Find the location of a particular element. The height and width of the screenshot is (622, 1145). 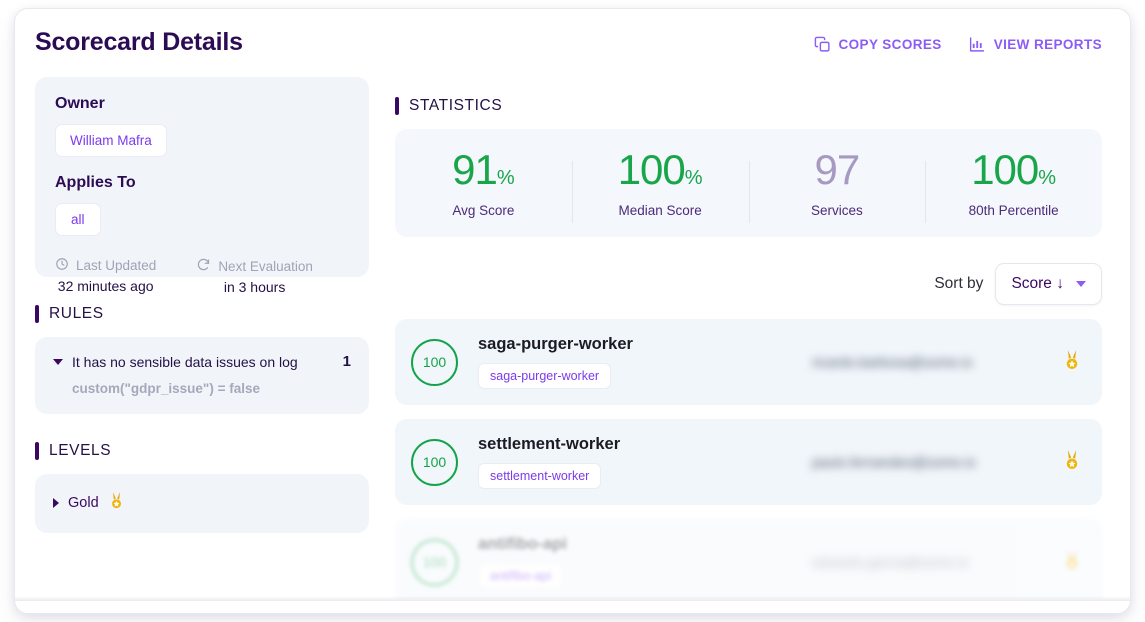

level-item-gold: Gold is located at coordinates (202, 503).